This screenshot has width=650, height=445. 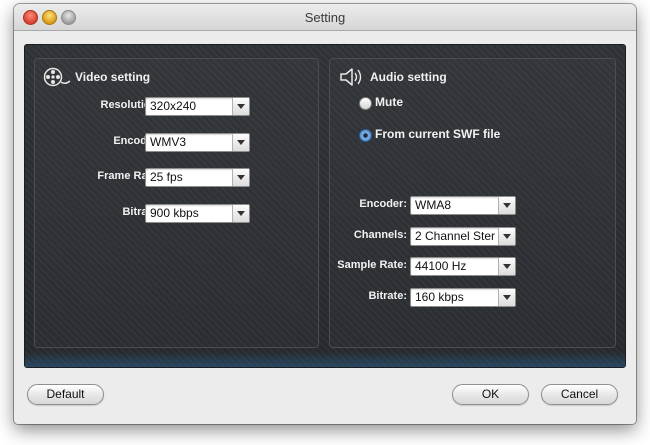 What do you see at coordinates (351, 77) in the screenshot?
I see `speaker-icon` at bounding box center [351, 77].